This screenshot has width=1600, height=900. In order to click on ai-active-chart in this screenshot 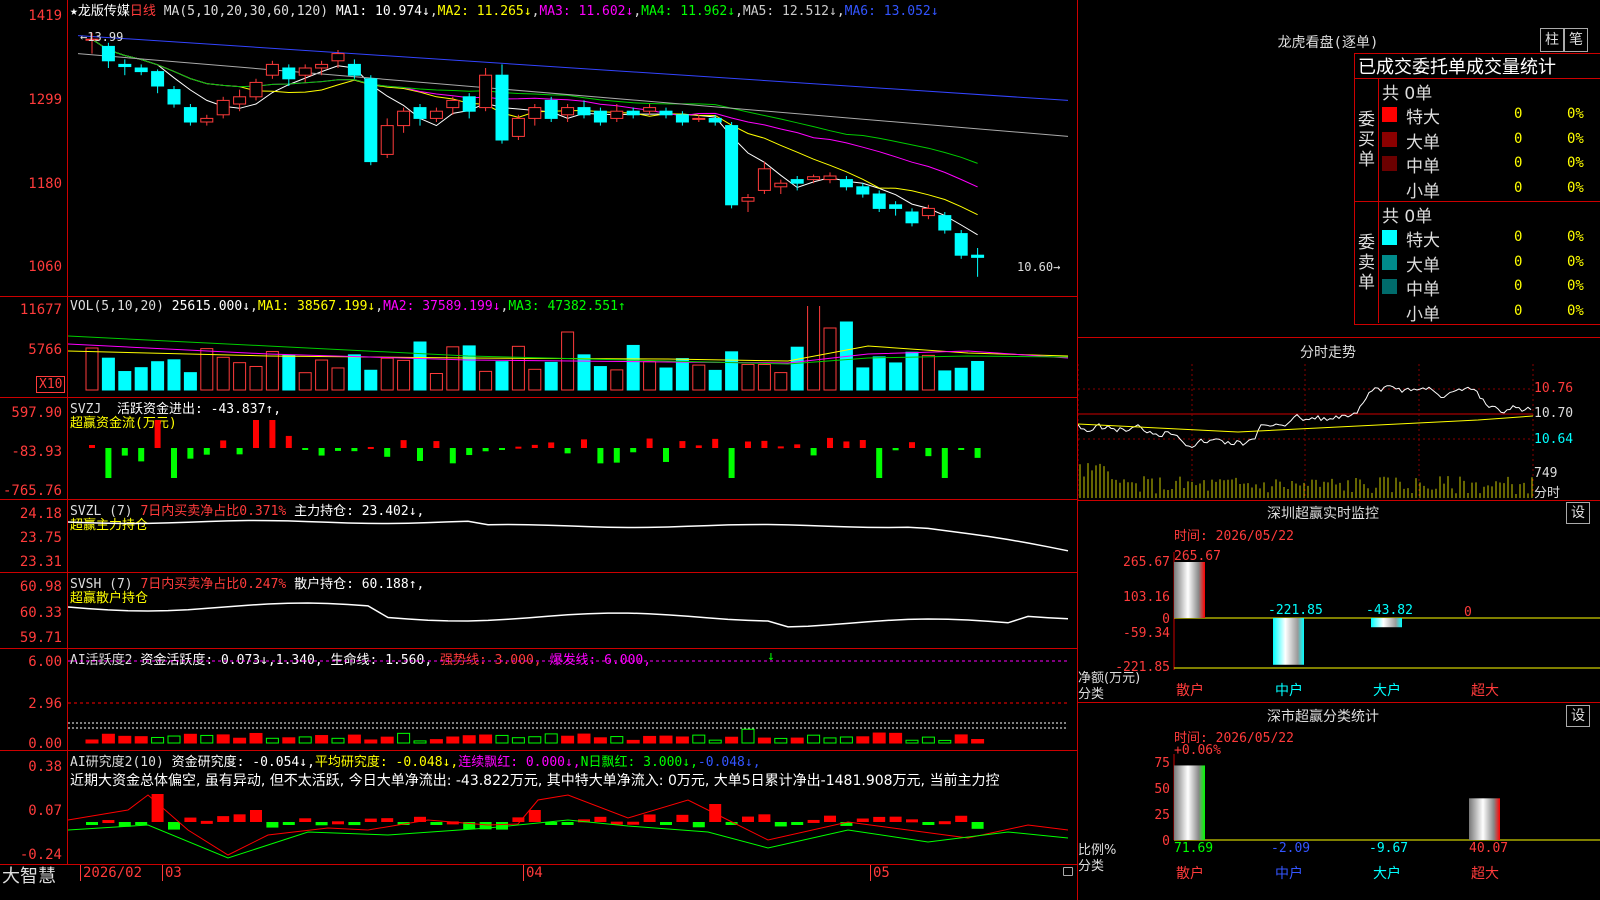, I will do `click(568, 702)`.